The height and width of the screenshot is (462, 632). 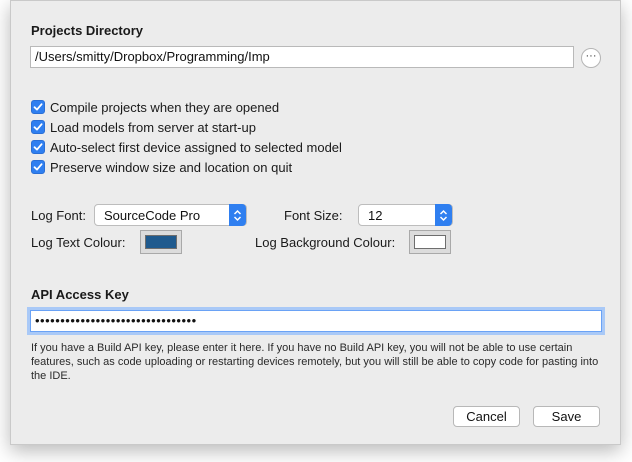 I want to click on projects-directory-title: Projects Directory, so click(x=87, y=30).